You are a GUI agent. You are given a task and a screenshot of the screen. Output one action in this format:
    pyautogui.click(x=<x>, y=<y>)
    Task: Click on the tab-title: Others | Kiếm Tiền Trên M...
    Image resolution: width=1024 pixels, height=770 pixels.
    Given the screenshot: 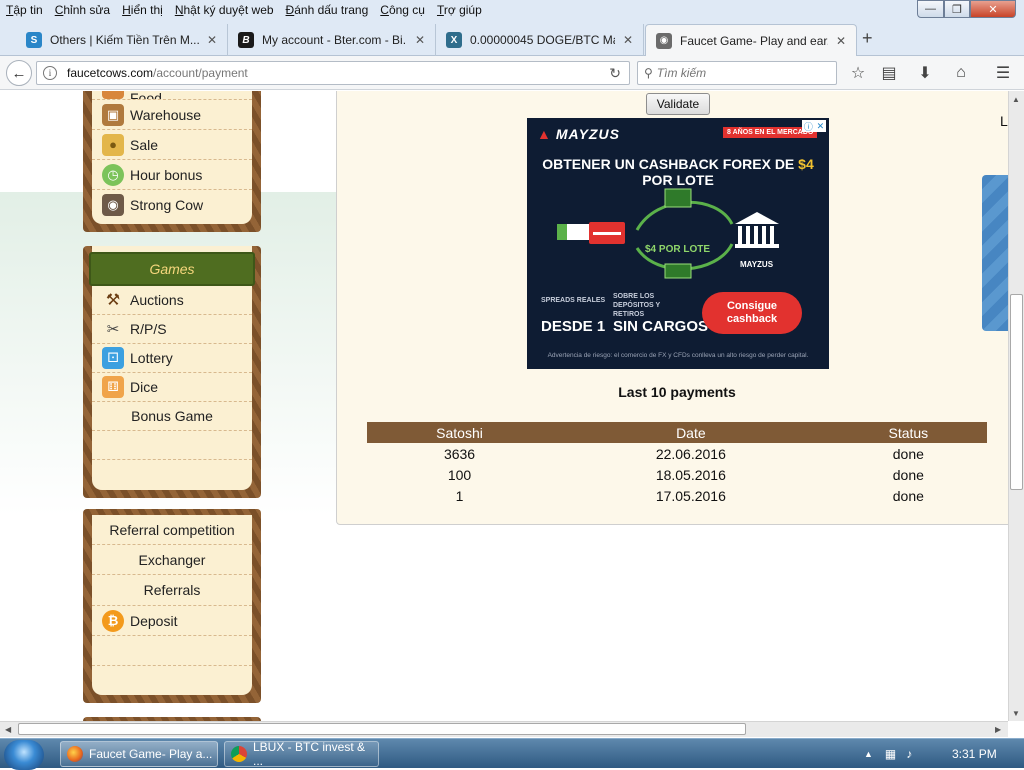 What is the action you would take?
    pyautogui.click(x=124, y=40)
    